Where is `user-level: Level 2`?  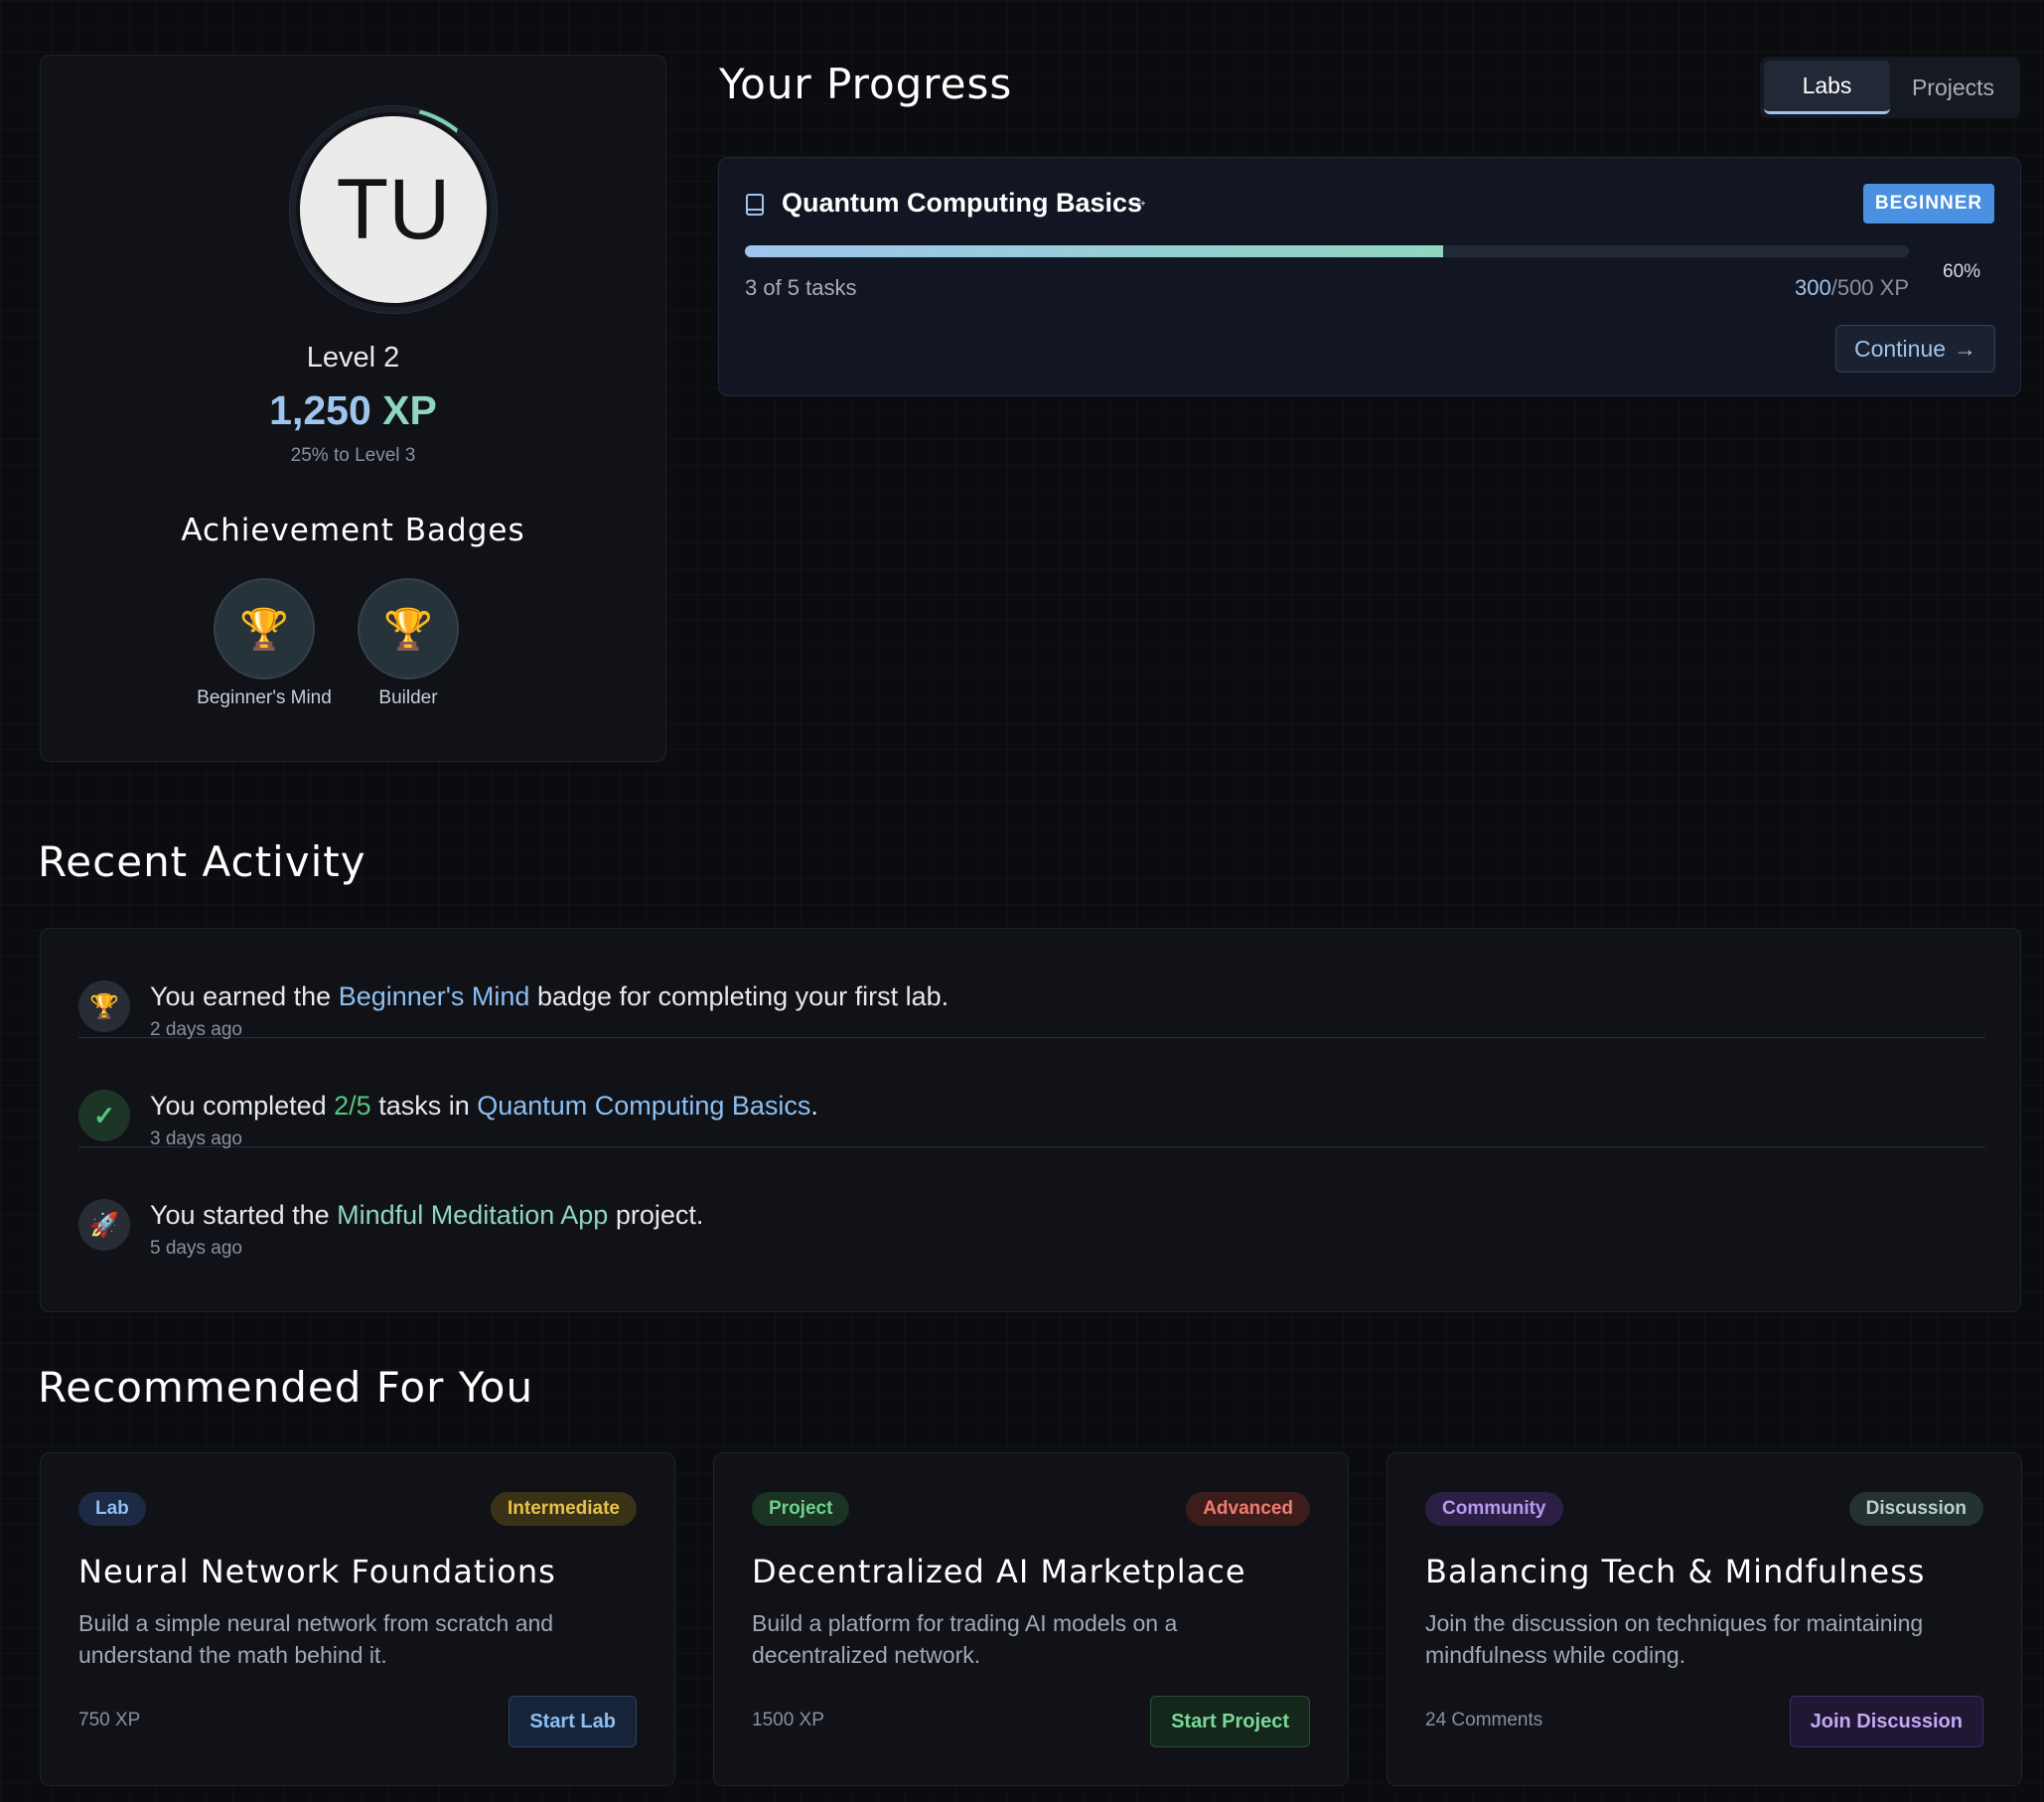
user-level: Level 2 is located at coordinates (353, 358).